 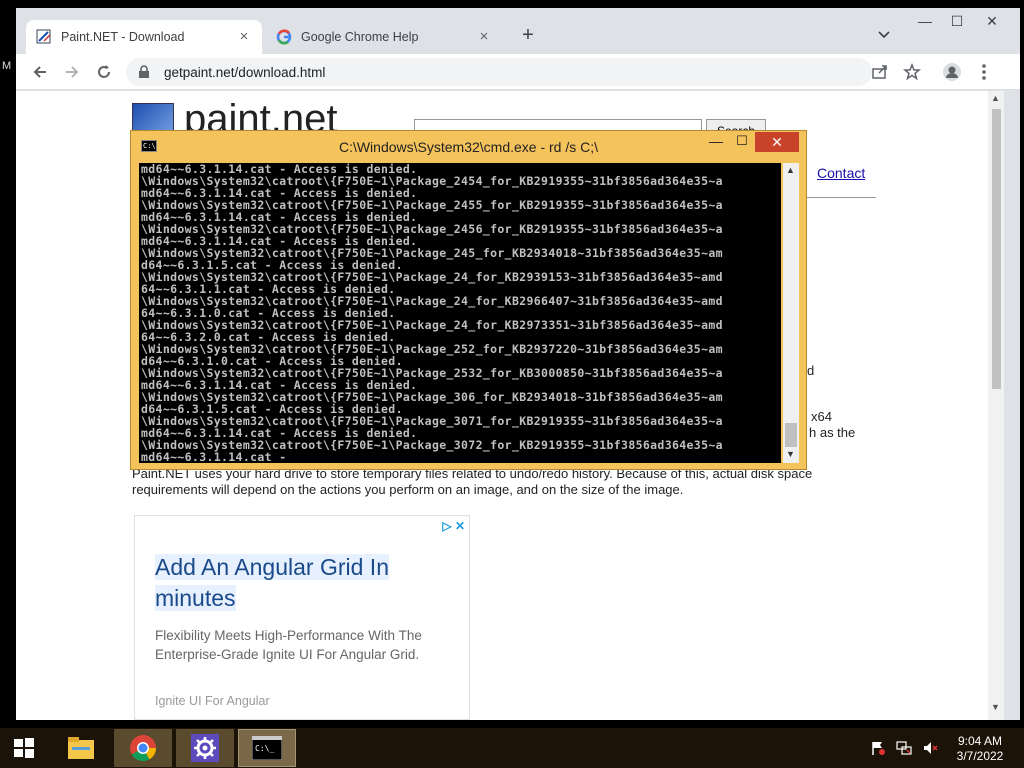 What do you see at coordinates (512, 748) in the screenshot?
I see `taskbar: C:\_ 9:04 AM 3/7/2022` at bounding box center [512, 748].